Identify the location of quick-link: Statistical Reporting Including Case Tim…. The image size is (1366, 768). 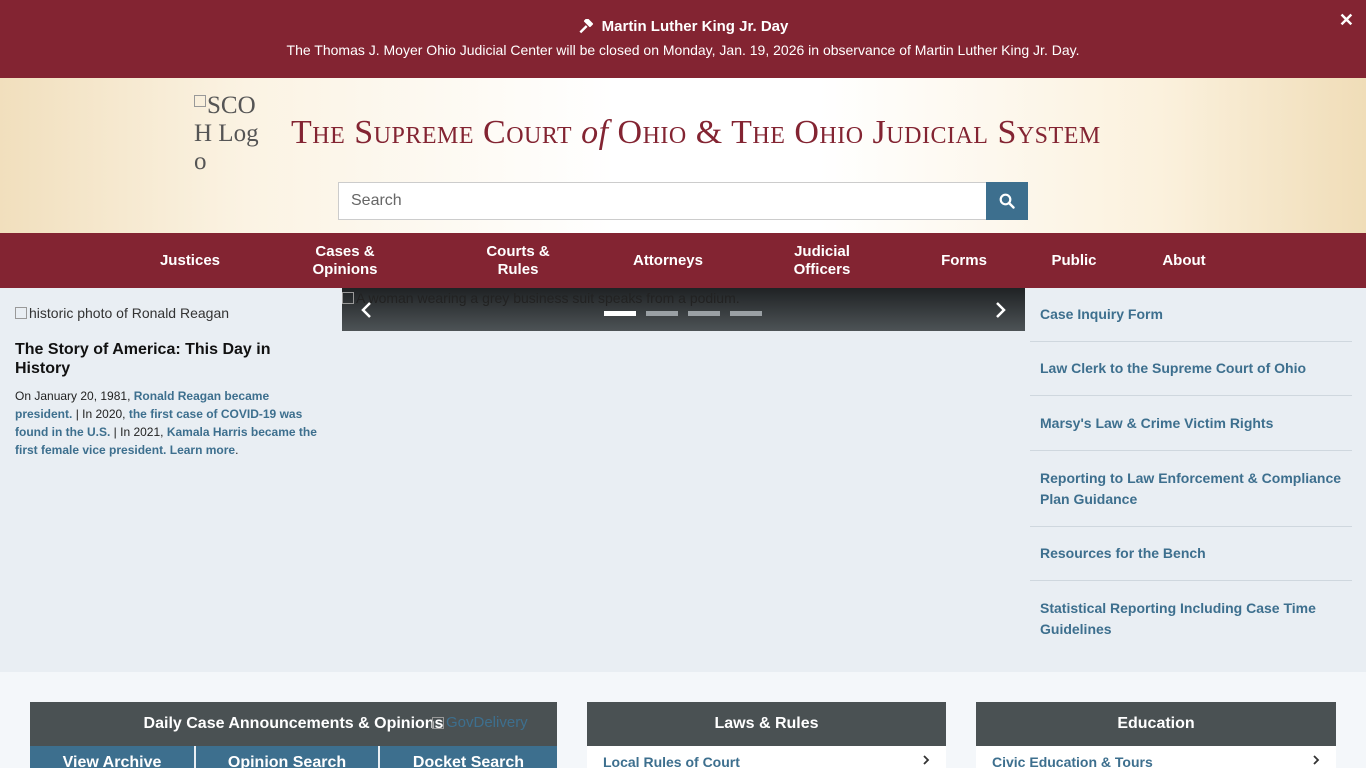
(1191, 619).